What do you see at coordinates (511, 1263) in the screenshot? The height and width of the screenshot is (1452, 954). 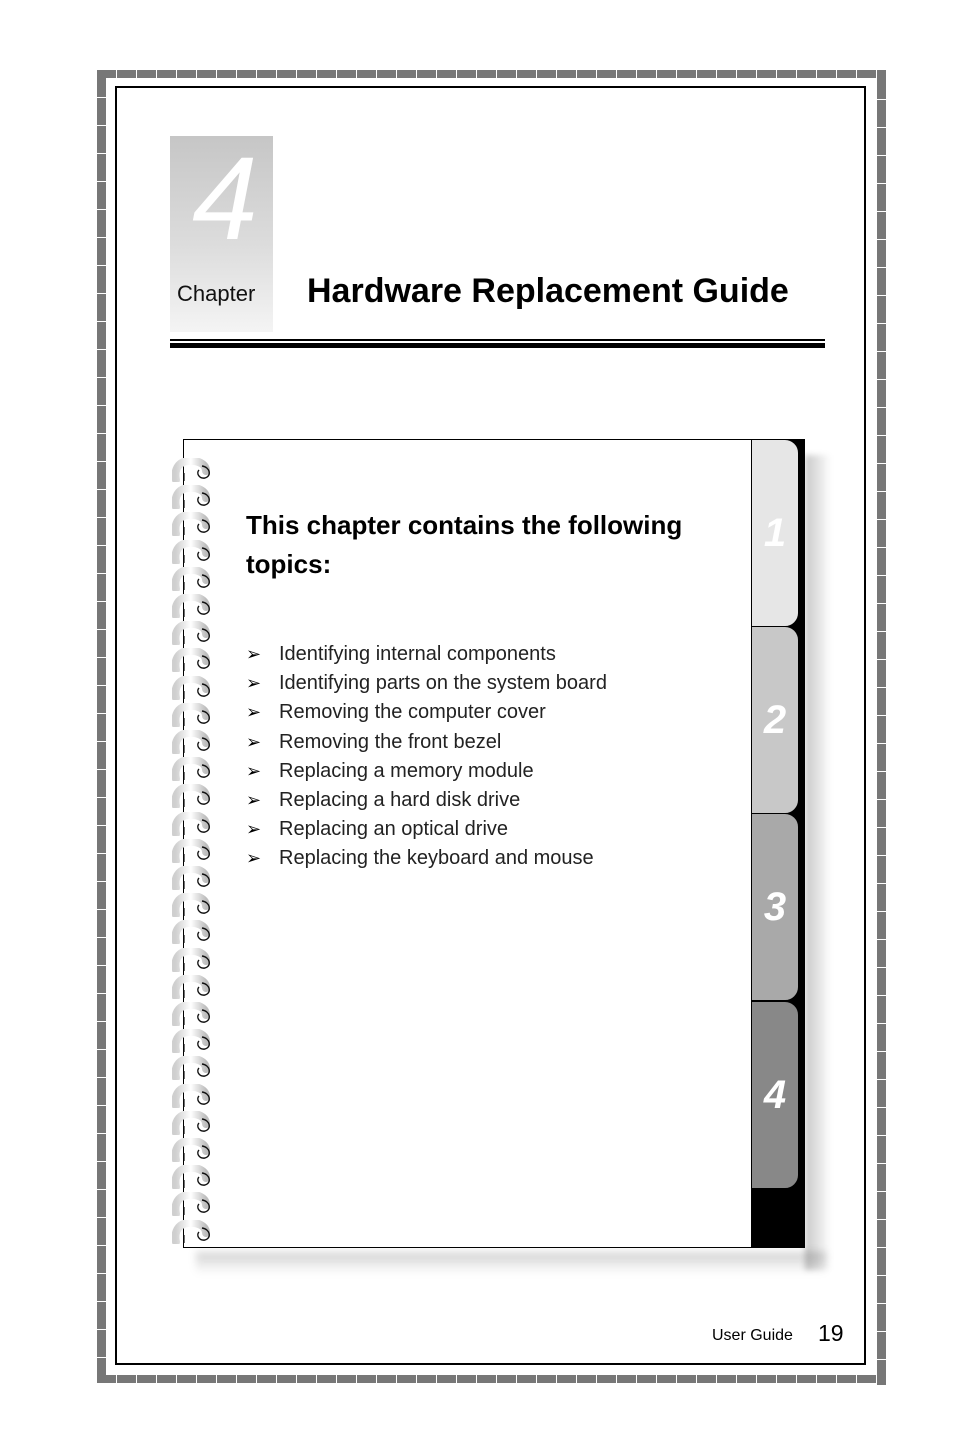 I see `notebook-shadow` at bounding box center [511, 1263].